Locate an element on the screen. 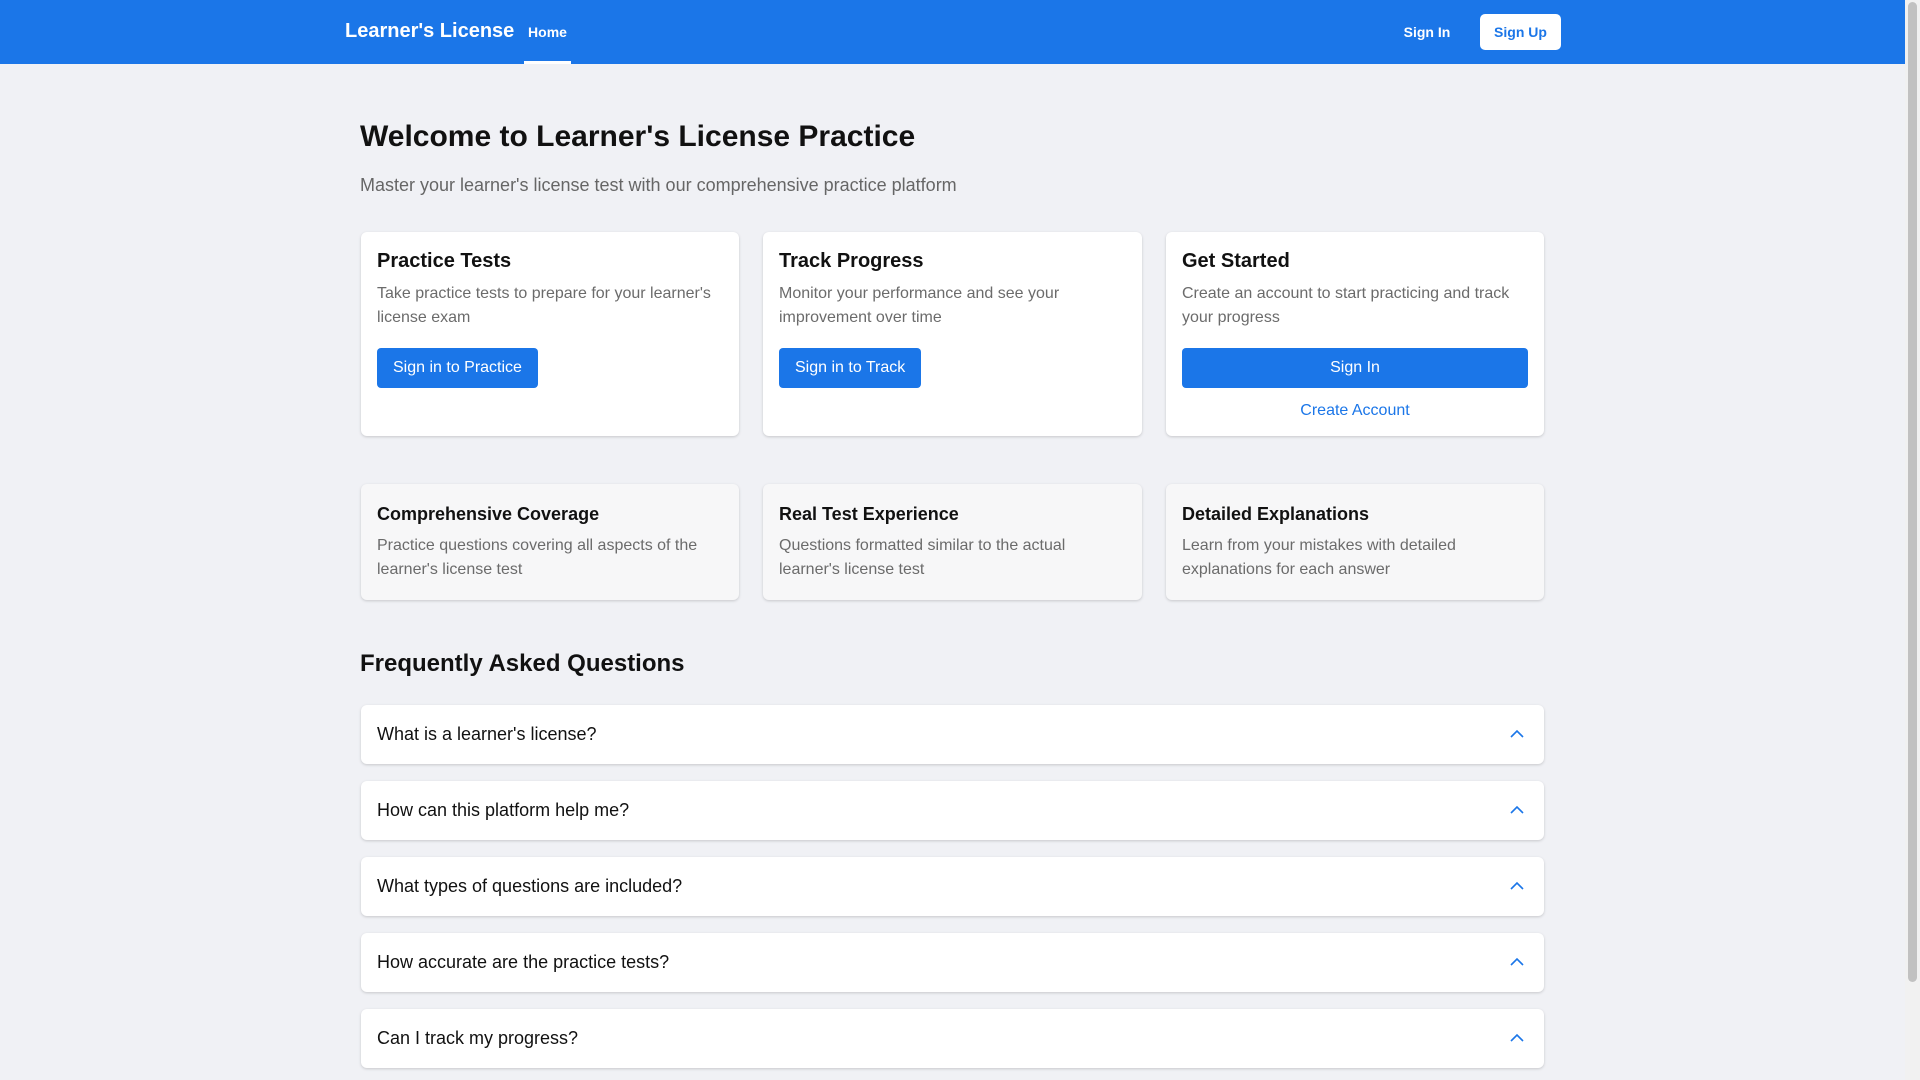  faq-item: Can I track my progress? is located at coordinates (952, 1038).